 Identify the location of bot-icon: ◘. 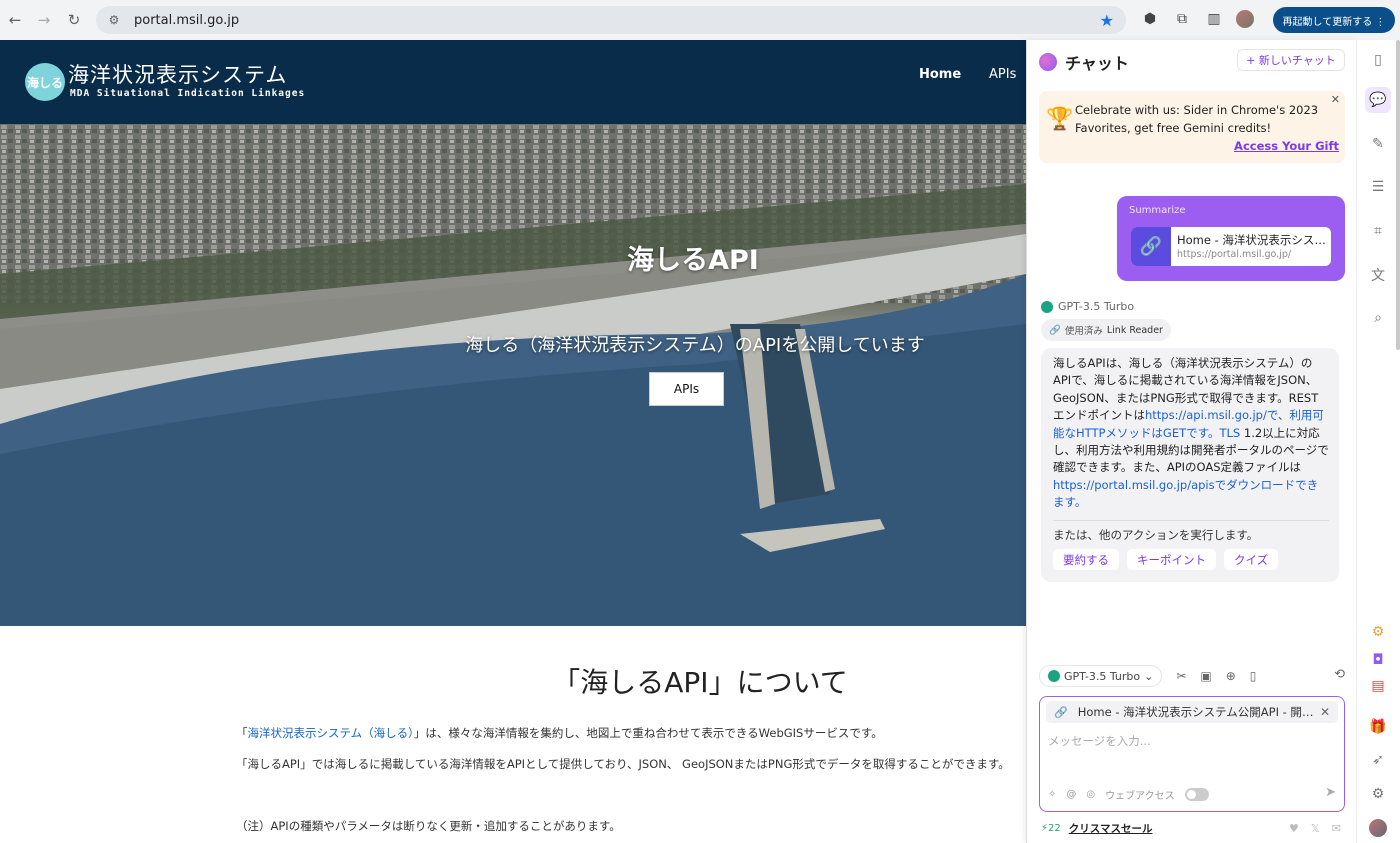
(1378, 660).